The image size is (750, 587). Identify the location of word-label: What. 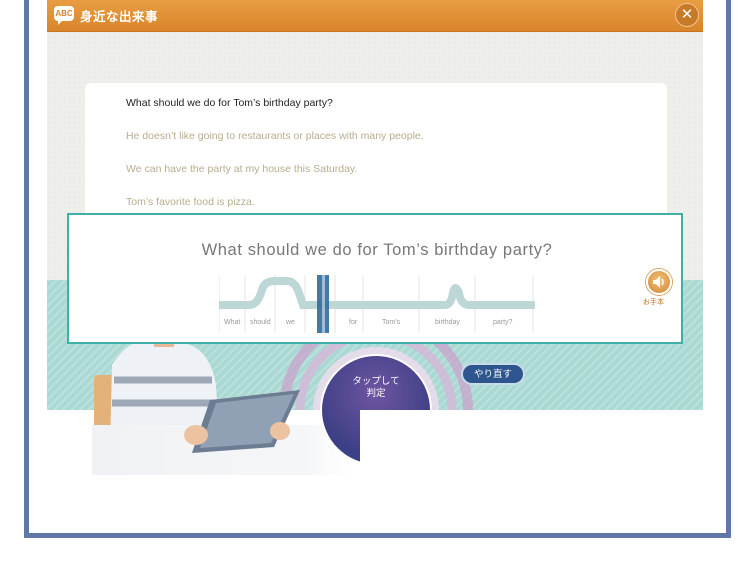
(232, 322).